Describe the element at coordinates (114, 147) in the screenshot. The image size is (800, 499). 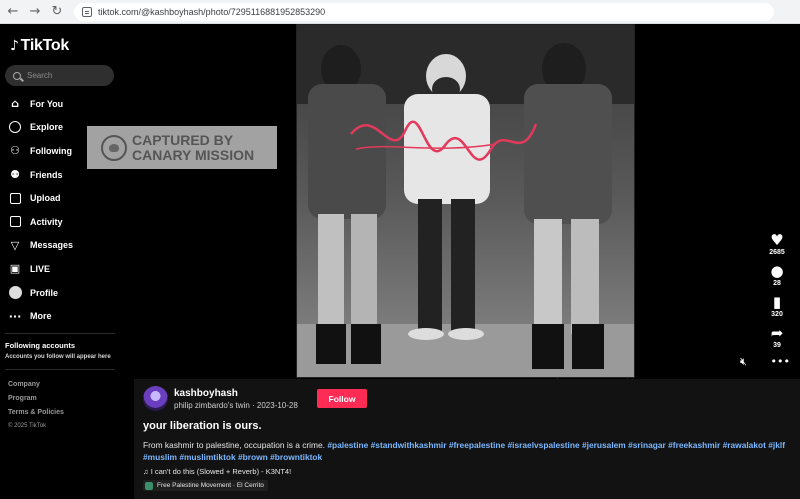
I see `canary-bird-icon` at that location.